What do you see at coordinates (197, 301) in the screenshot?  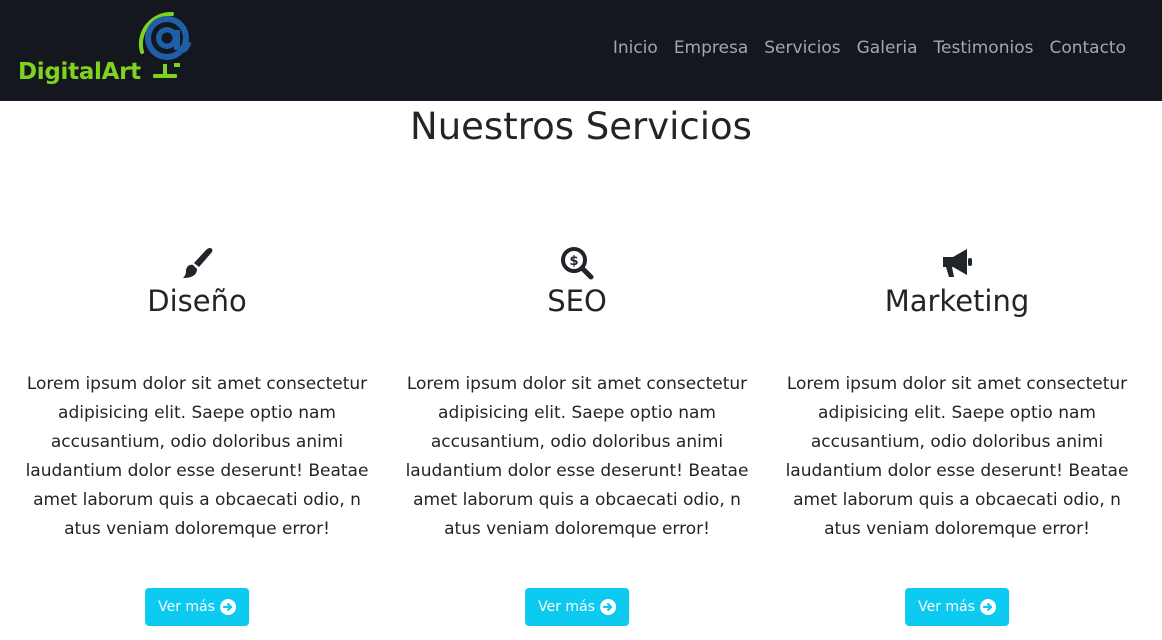 I see `service-title: Diseño` at bounding box center [197, 301].